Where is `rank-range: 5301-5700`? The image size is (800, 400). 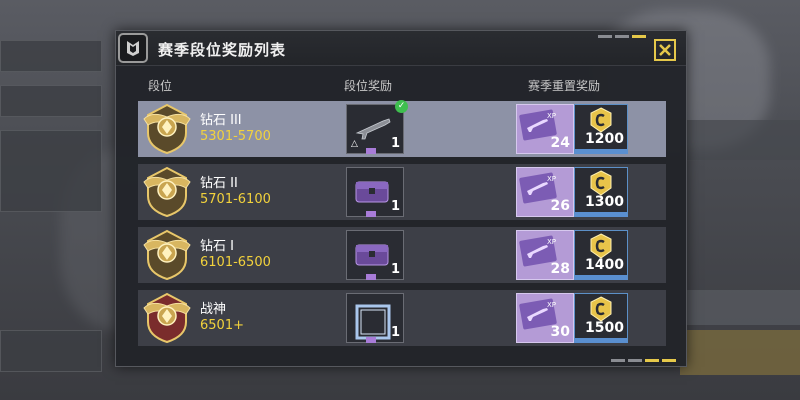 rank-range: 5301-5700 is located at coordinates (235, 136).